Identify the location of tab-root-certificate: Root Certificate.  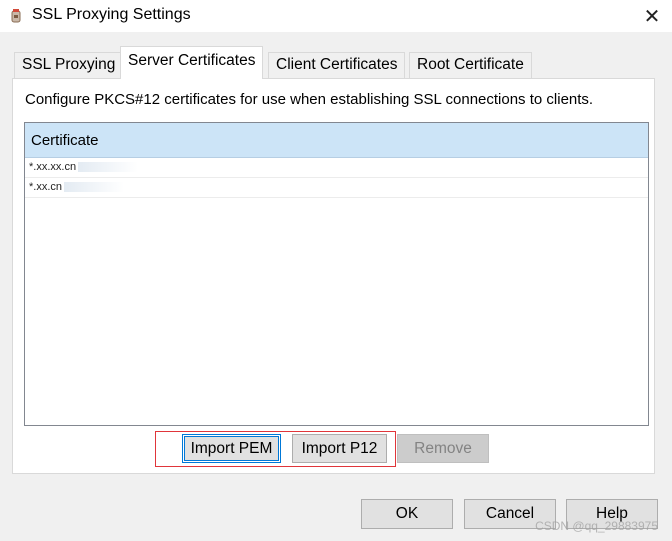
(470, 65).